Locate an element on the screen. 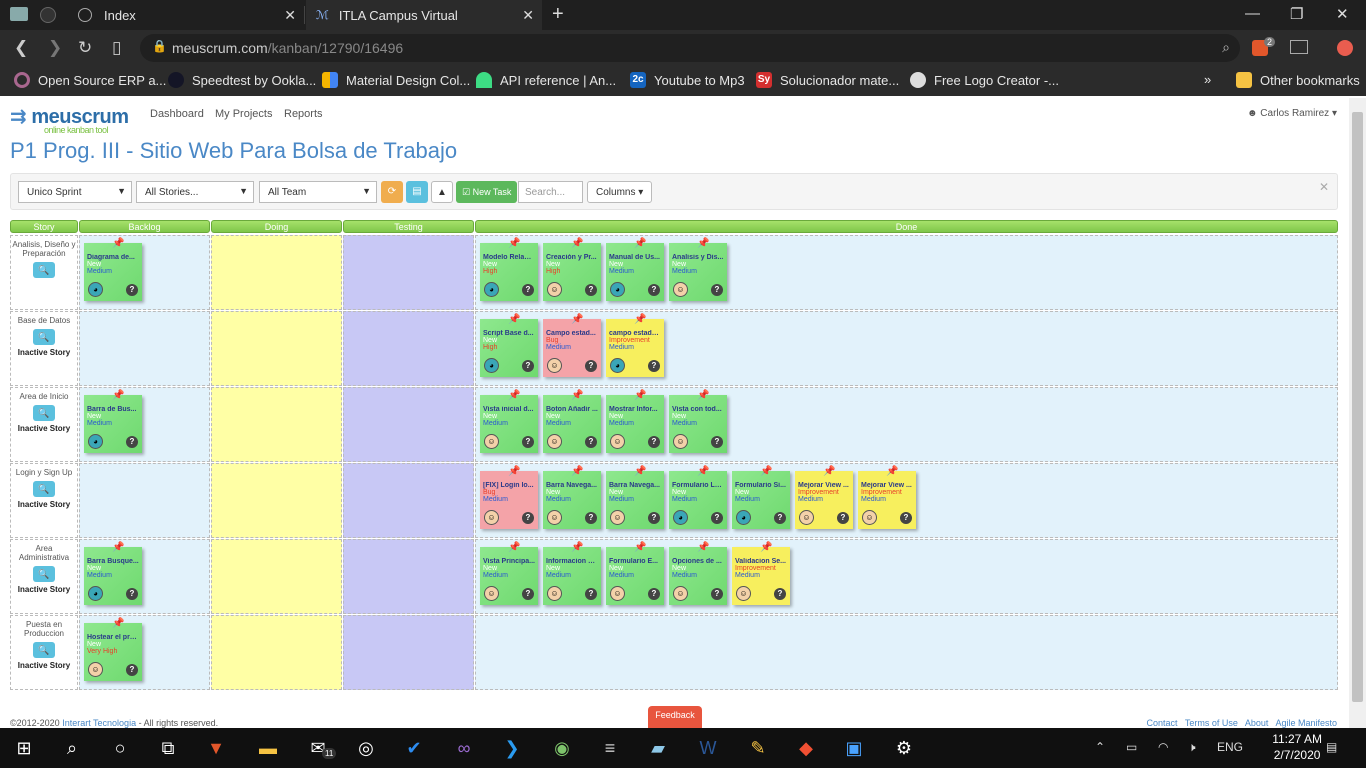 This screenshot has height=768, width=1366. clock: 11:27 AM 2/7/2020 is located at coordinates (1297, 747).